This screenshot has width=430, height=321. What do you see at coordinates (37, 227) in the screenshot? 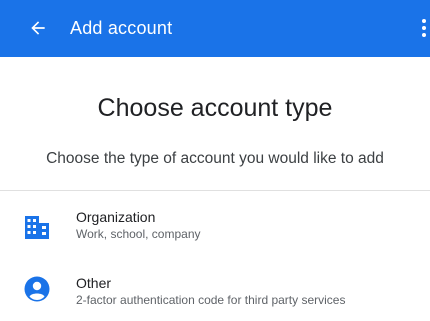
I see `organization-icon` at bounding box center [37, 227].